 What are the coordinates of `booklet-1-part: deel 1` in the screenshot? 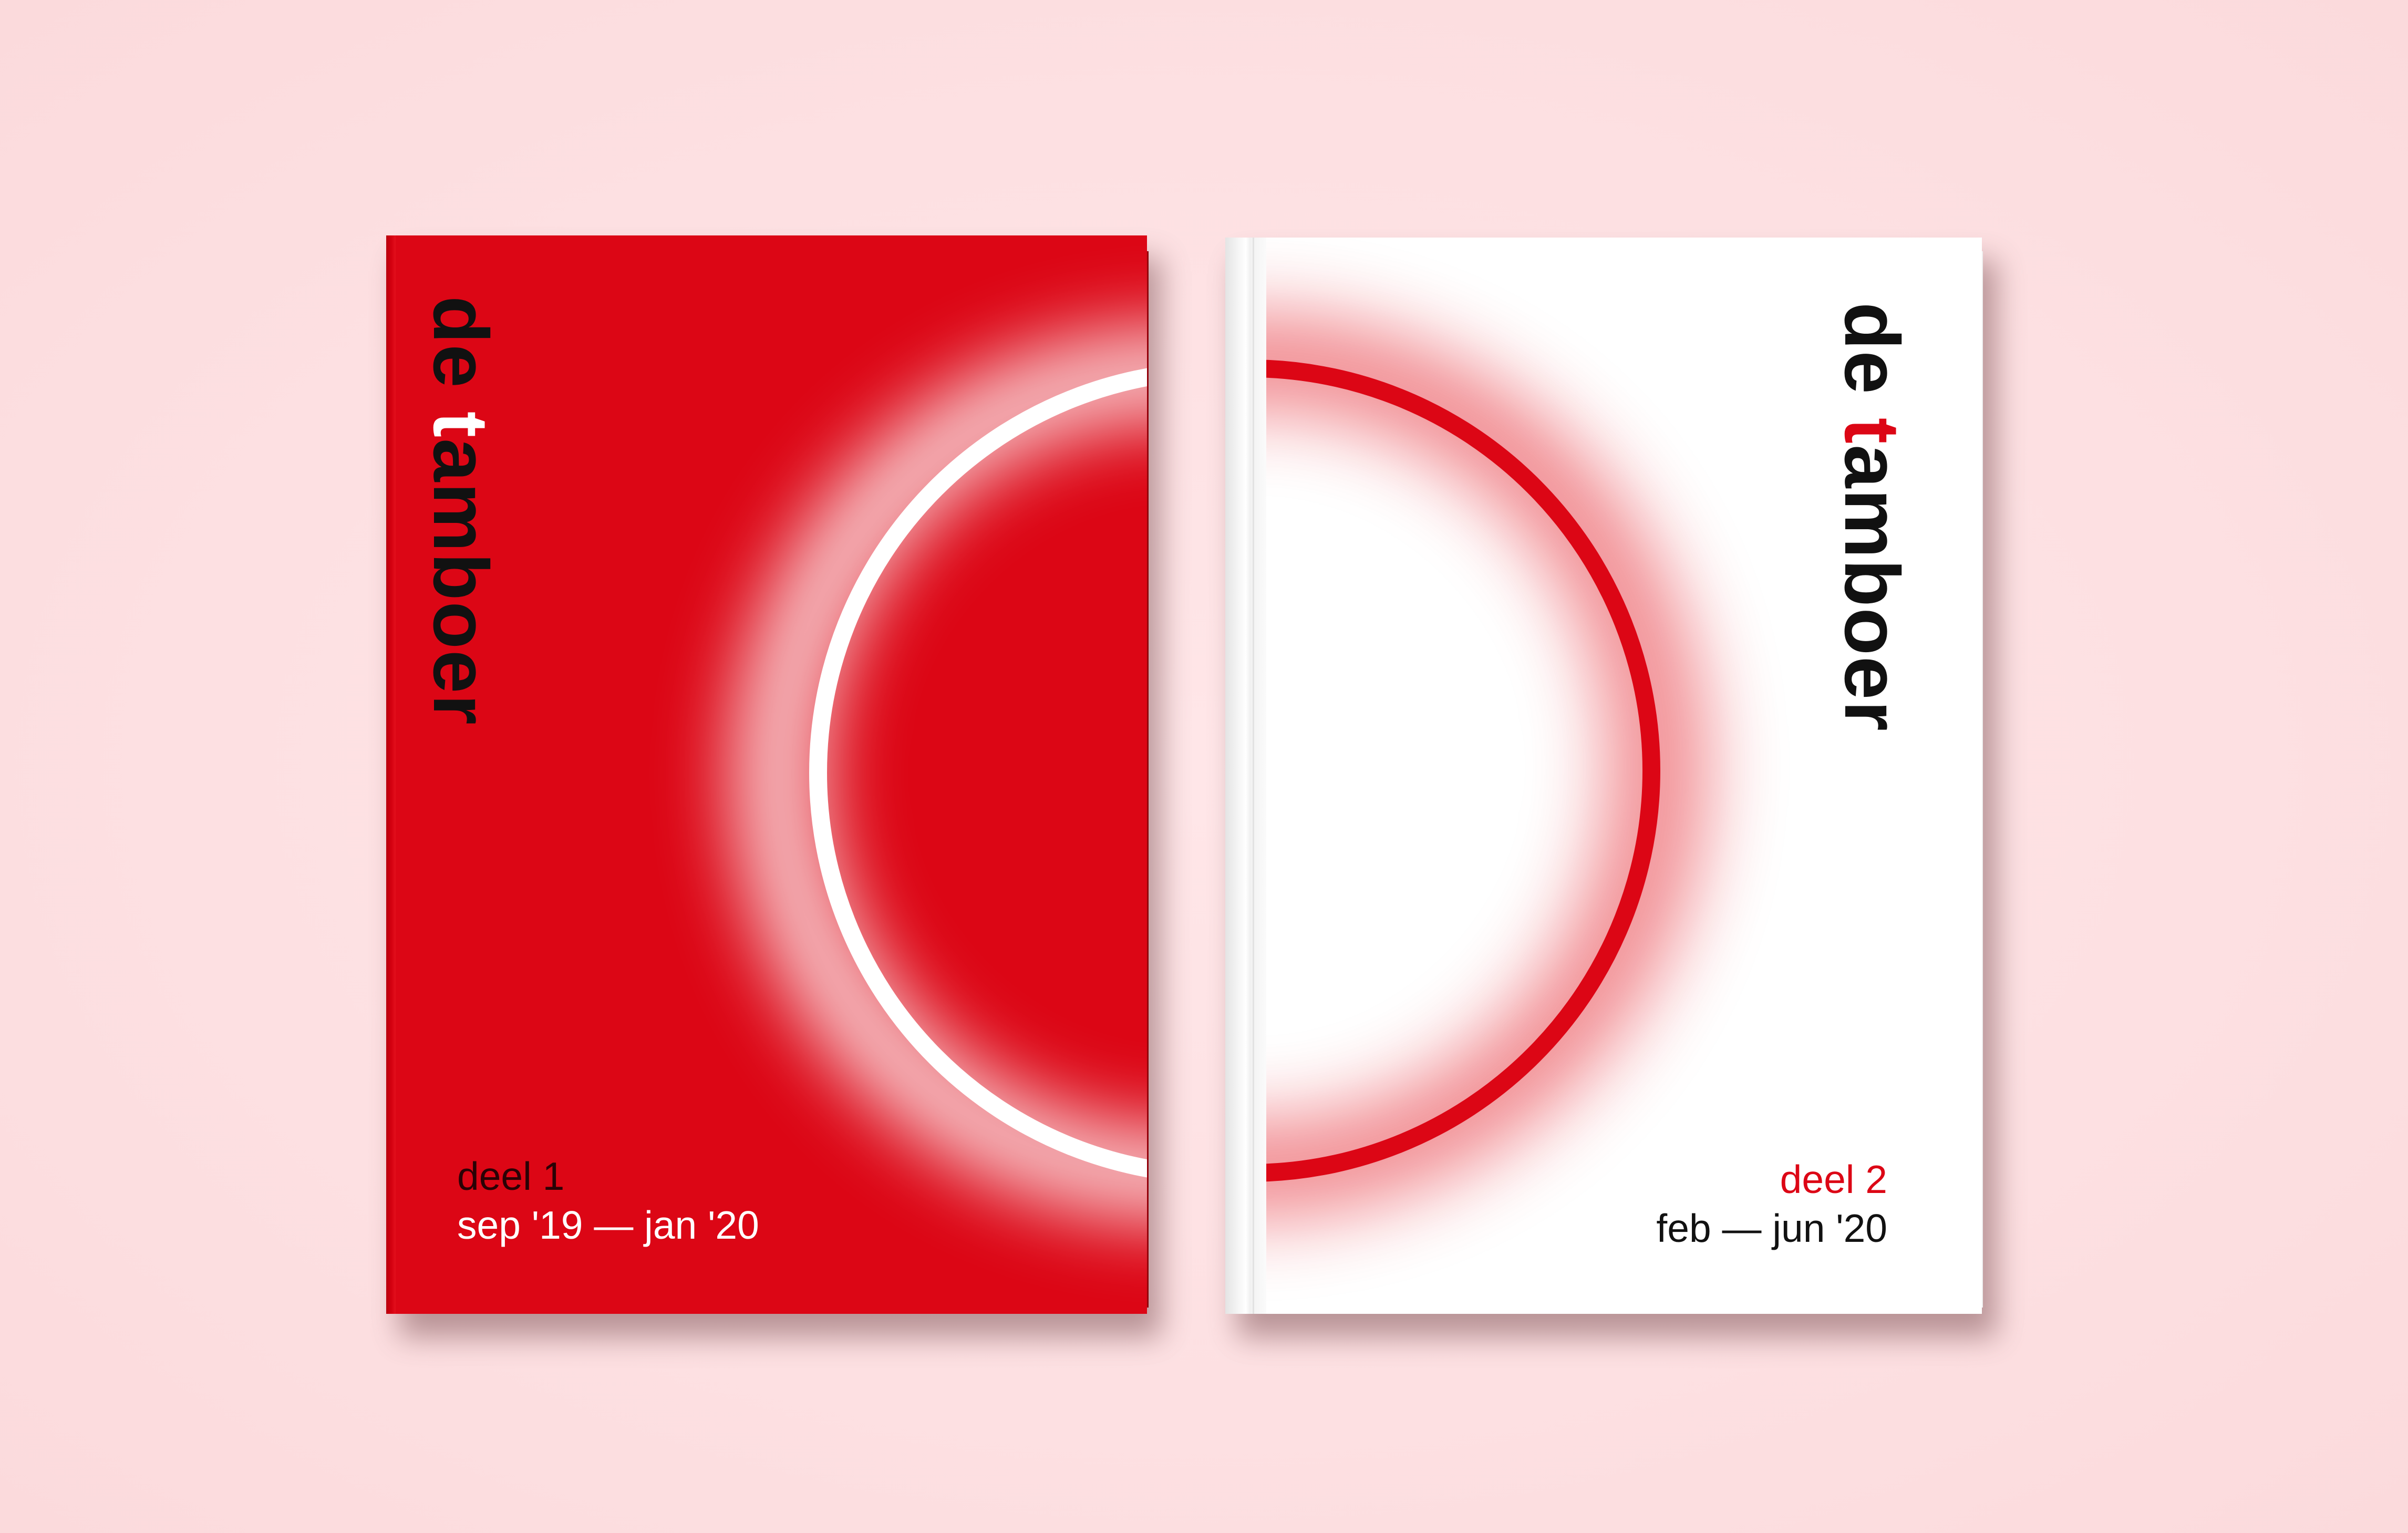 It's located at (511, 1176).